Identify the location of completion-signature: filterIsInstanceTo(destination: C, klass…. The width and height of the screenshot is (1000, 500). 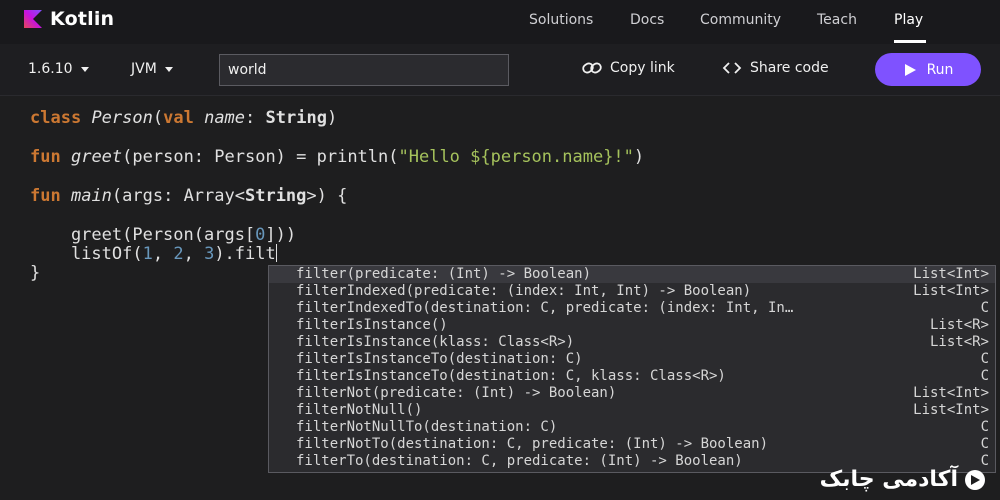
(511, 376).